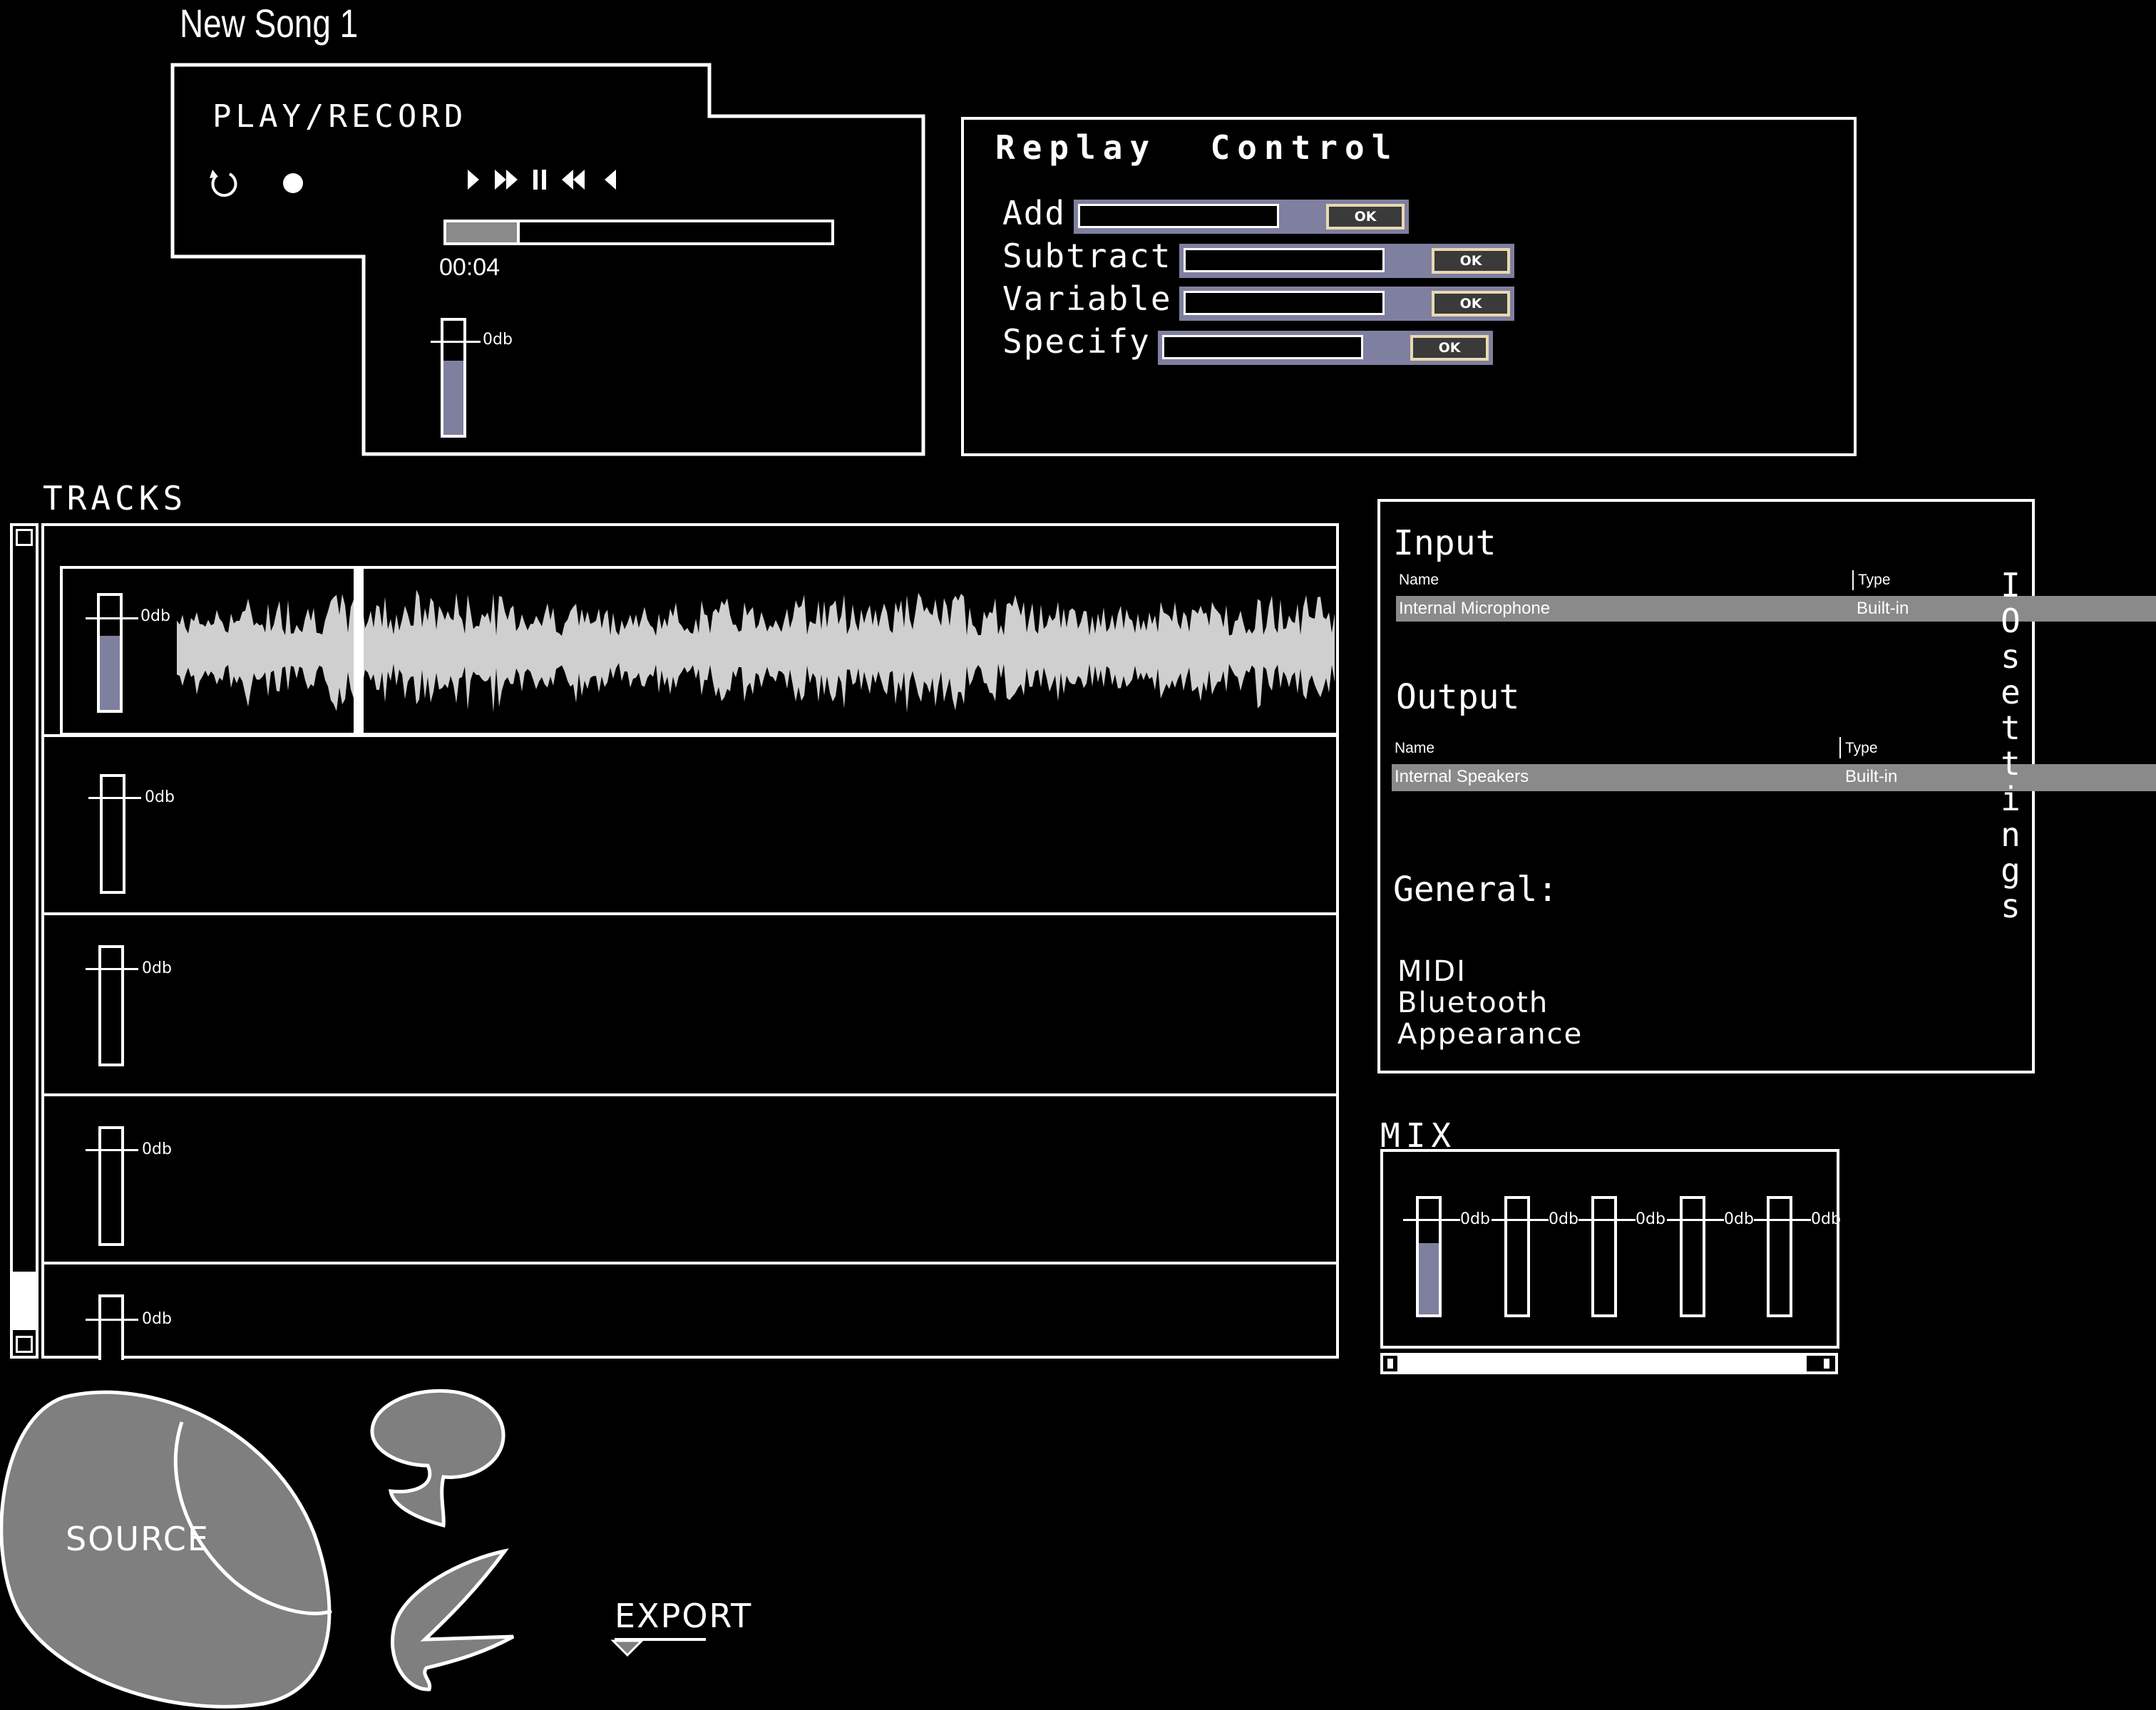 Image resolution: width=2156 pixels, height=1710 pixels. Describe the element at coordinates (1390, 1364) in the screenshot. I see `mix-scroll-left-arrow` at that location.